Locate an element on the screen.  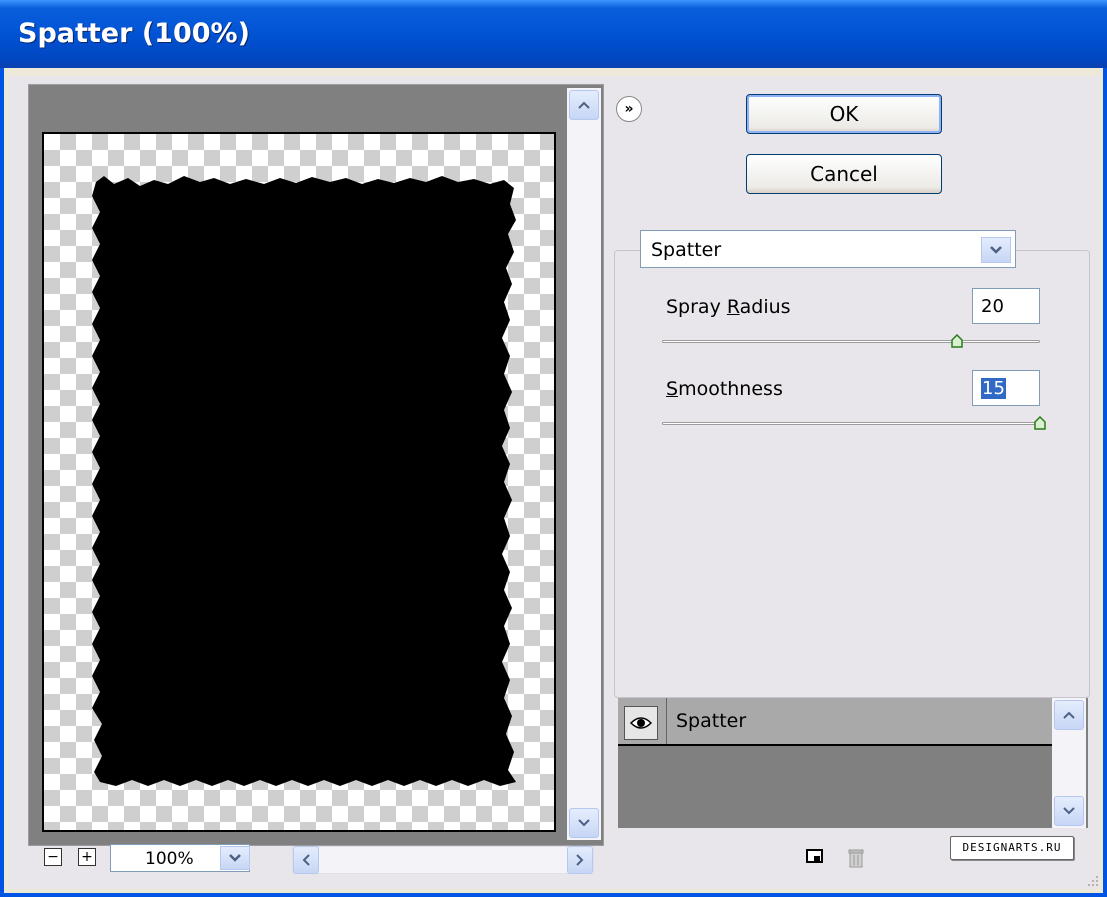
resize-grip-icon is located at coordinates (1093, 881).